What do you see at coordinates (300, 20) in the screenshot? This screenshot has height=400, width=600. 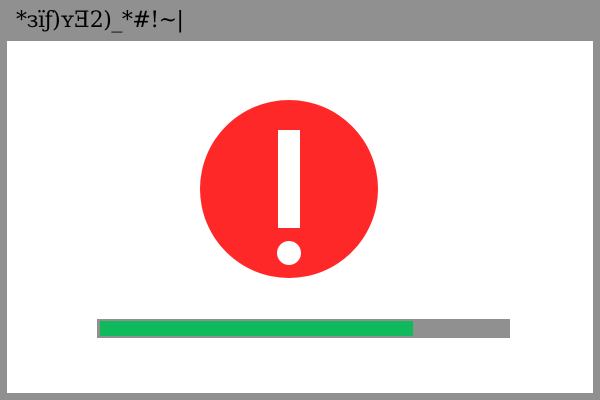 I see `title-bar: *зїƒ)ʏƎ2)_*#!~|` at bounding box center [300, 20].